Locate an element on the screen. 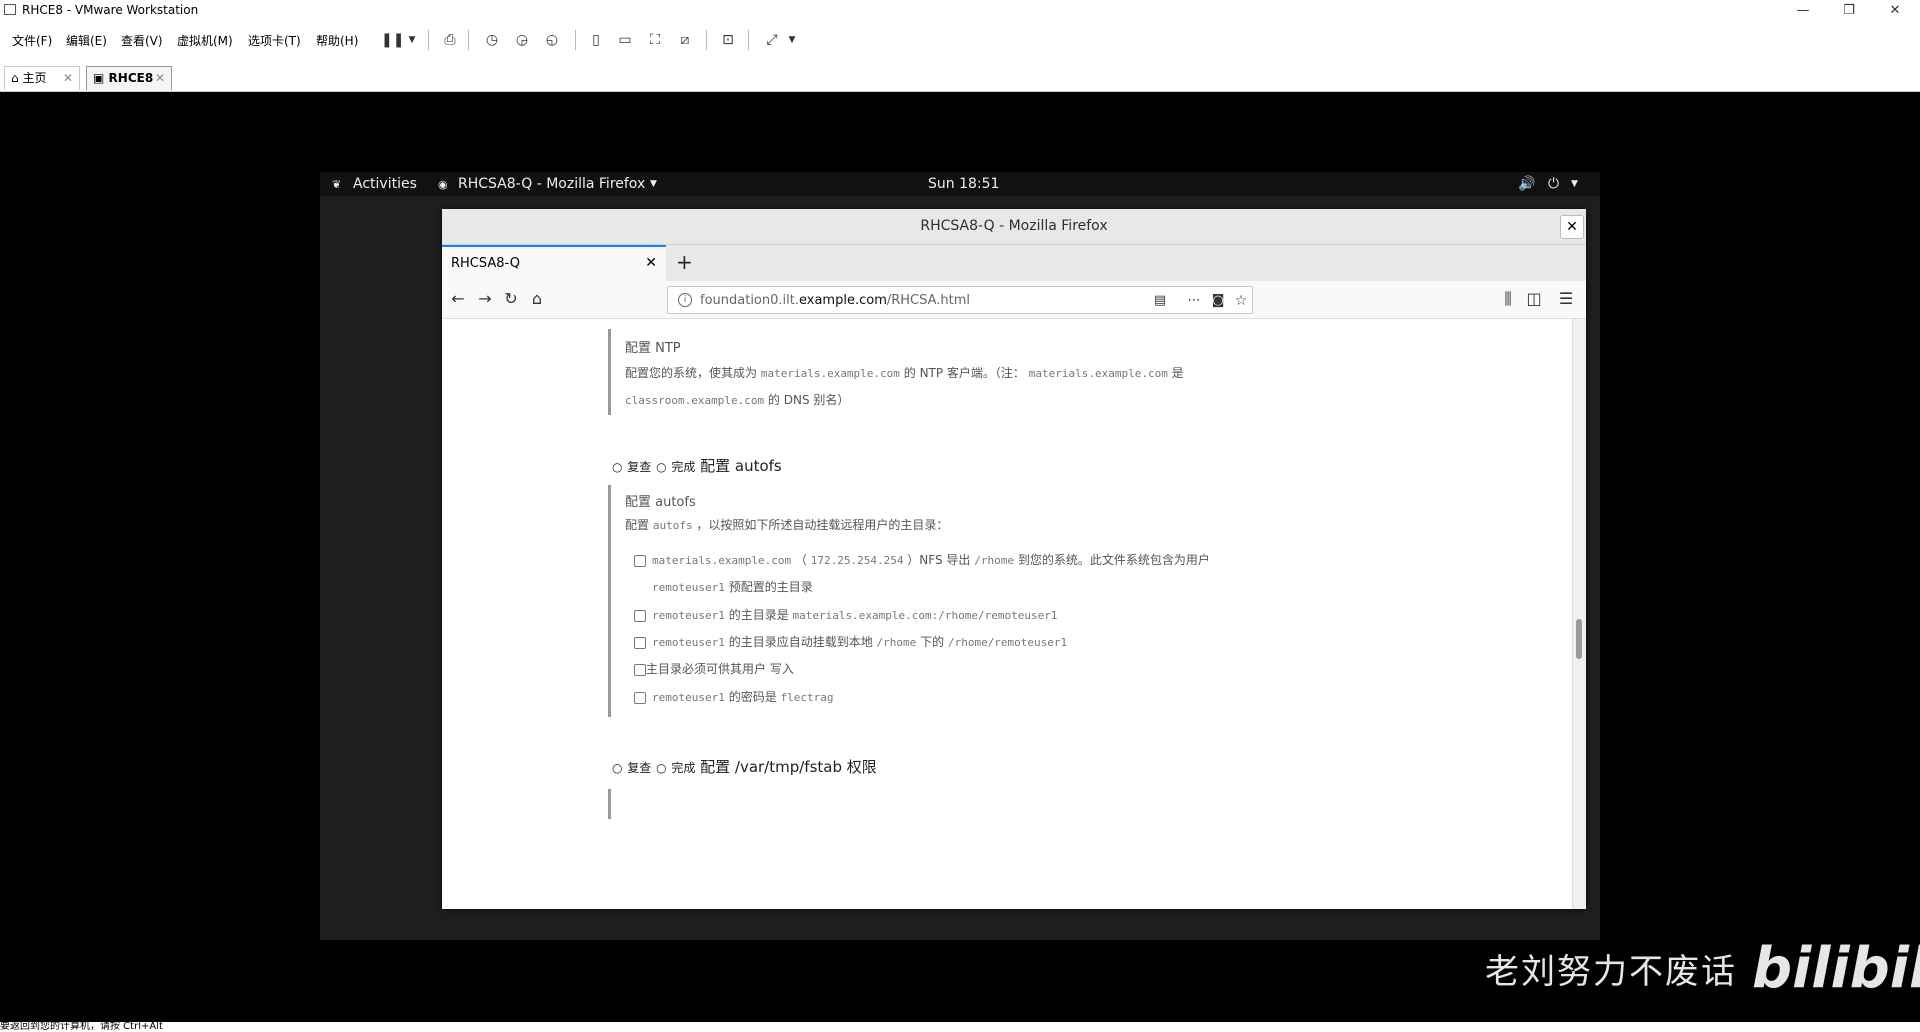  menu-vm: 虚拟机(M) is located at coordinates (205, 40).